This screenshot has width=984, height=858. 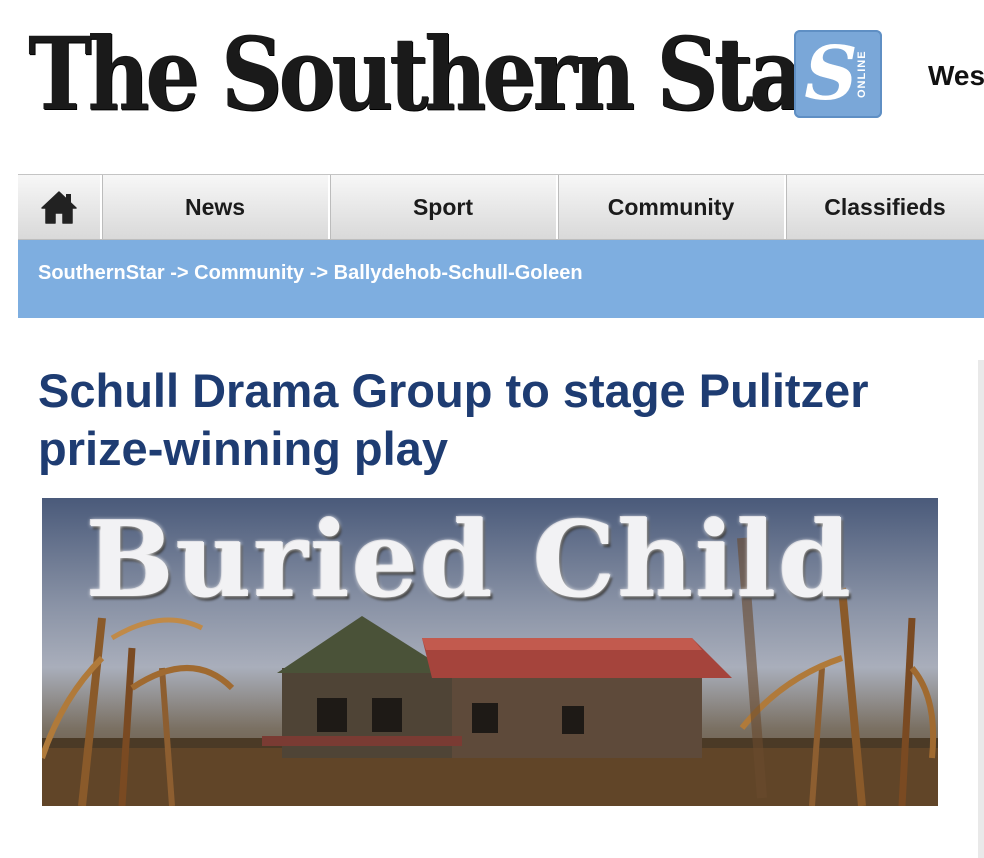 I want to click on main-nav: News Sport Community Classifieds, so click(x=501, y=207).